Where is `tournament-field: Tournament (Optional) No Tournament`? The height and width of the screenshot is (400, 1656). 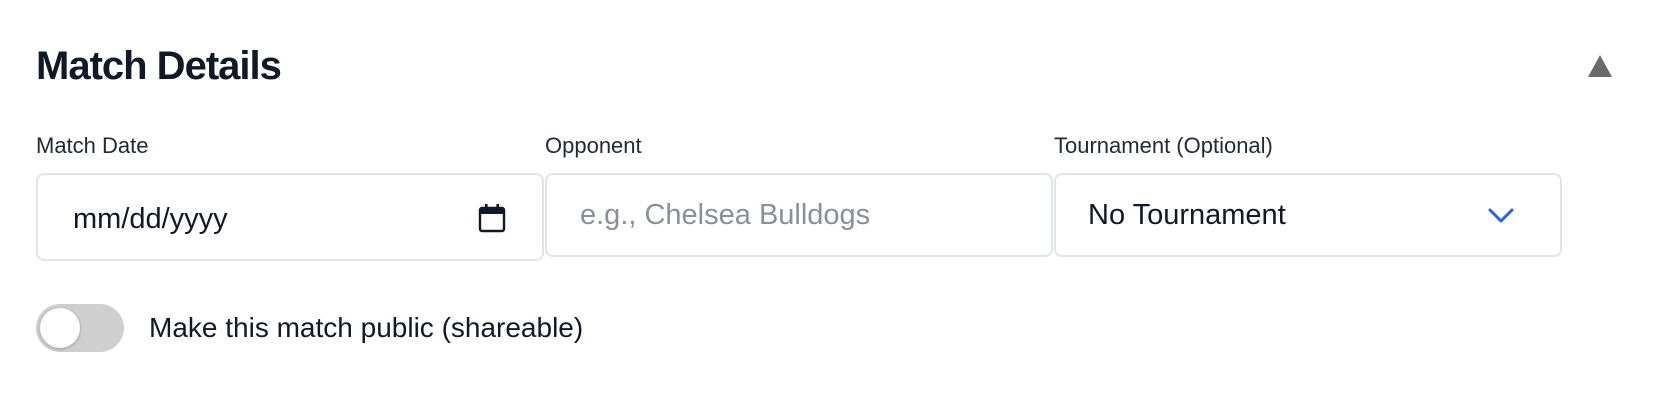 tournament-field: Tournament (Optional) No Tournament is located at coordinates (1308, 194).